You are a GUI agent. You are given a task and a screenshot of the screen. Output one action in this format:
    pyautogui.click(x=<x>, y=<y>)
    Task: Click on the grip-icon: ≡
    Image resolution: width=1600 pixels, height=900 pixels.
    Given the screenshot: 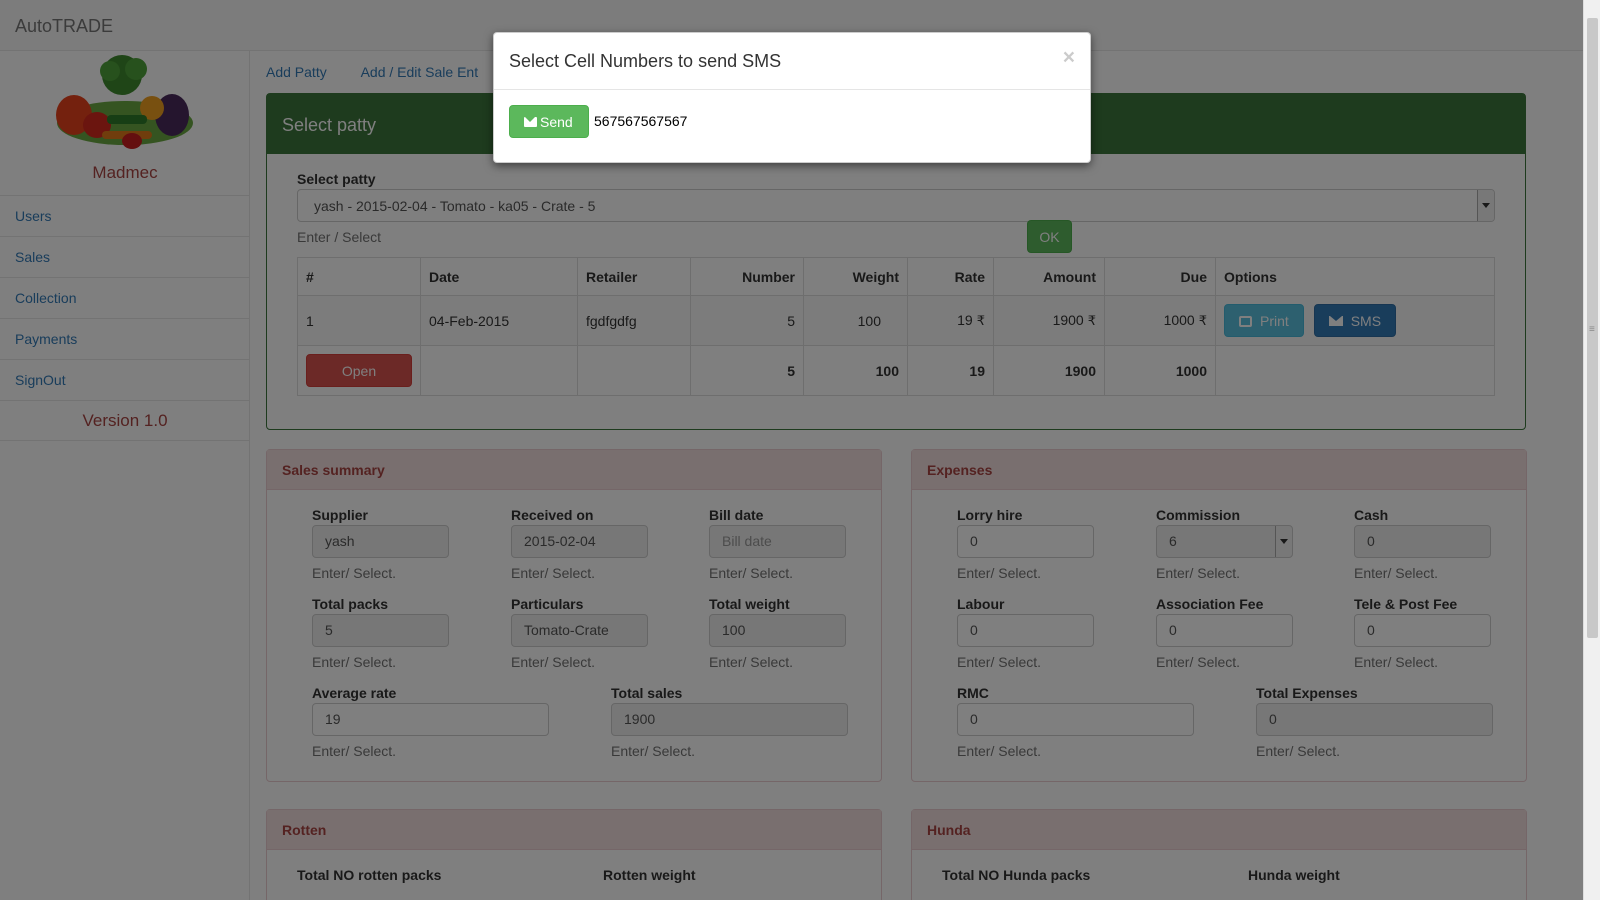 What is the action you would take?
    pyautogui.click(x=1592, y=329)
    